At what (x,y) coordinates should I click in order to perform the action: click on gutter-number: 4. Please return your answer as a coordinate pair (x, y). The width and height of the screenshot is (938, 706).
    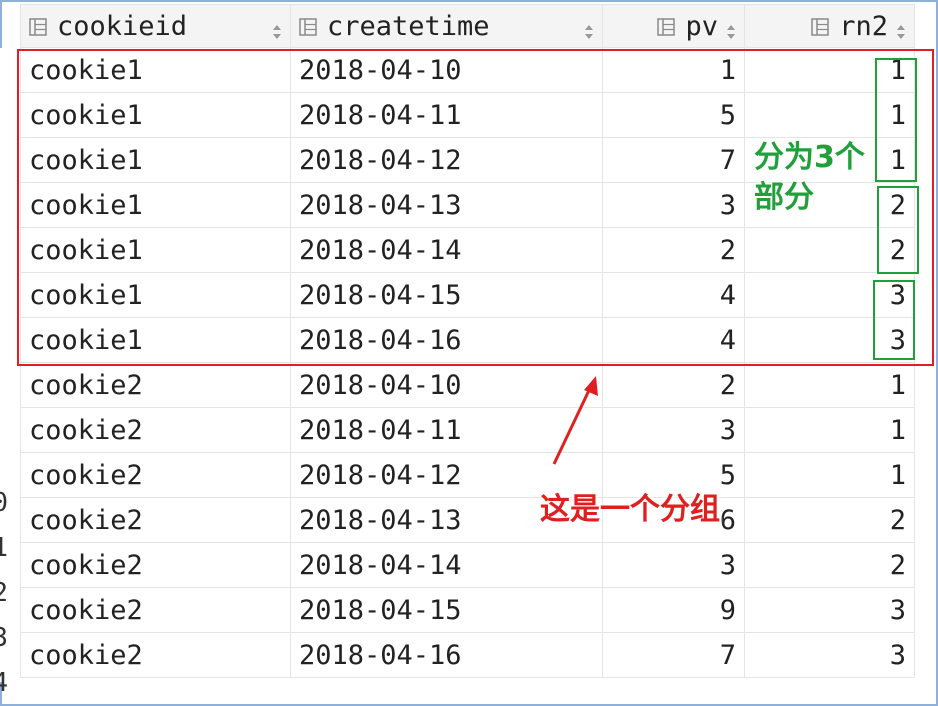
    Looking at the image, I should click on (4, 683).